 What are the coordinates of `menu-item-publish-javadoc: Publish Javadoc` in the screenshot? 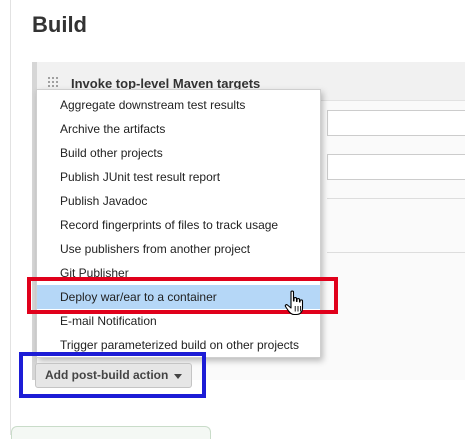 It's located at (178, 201).